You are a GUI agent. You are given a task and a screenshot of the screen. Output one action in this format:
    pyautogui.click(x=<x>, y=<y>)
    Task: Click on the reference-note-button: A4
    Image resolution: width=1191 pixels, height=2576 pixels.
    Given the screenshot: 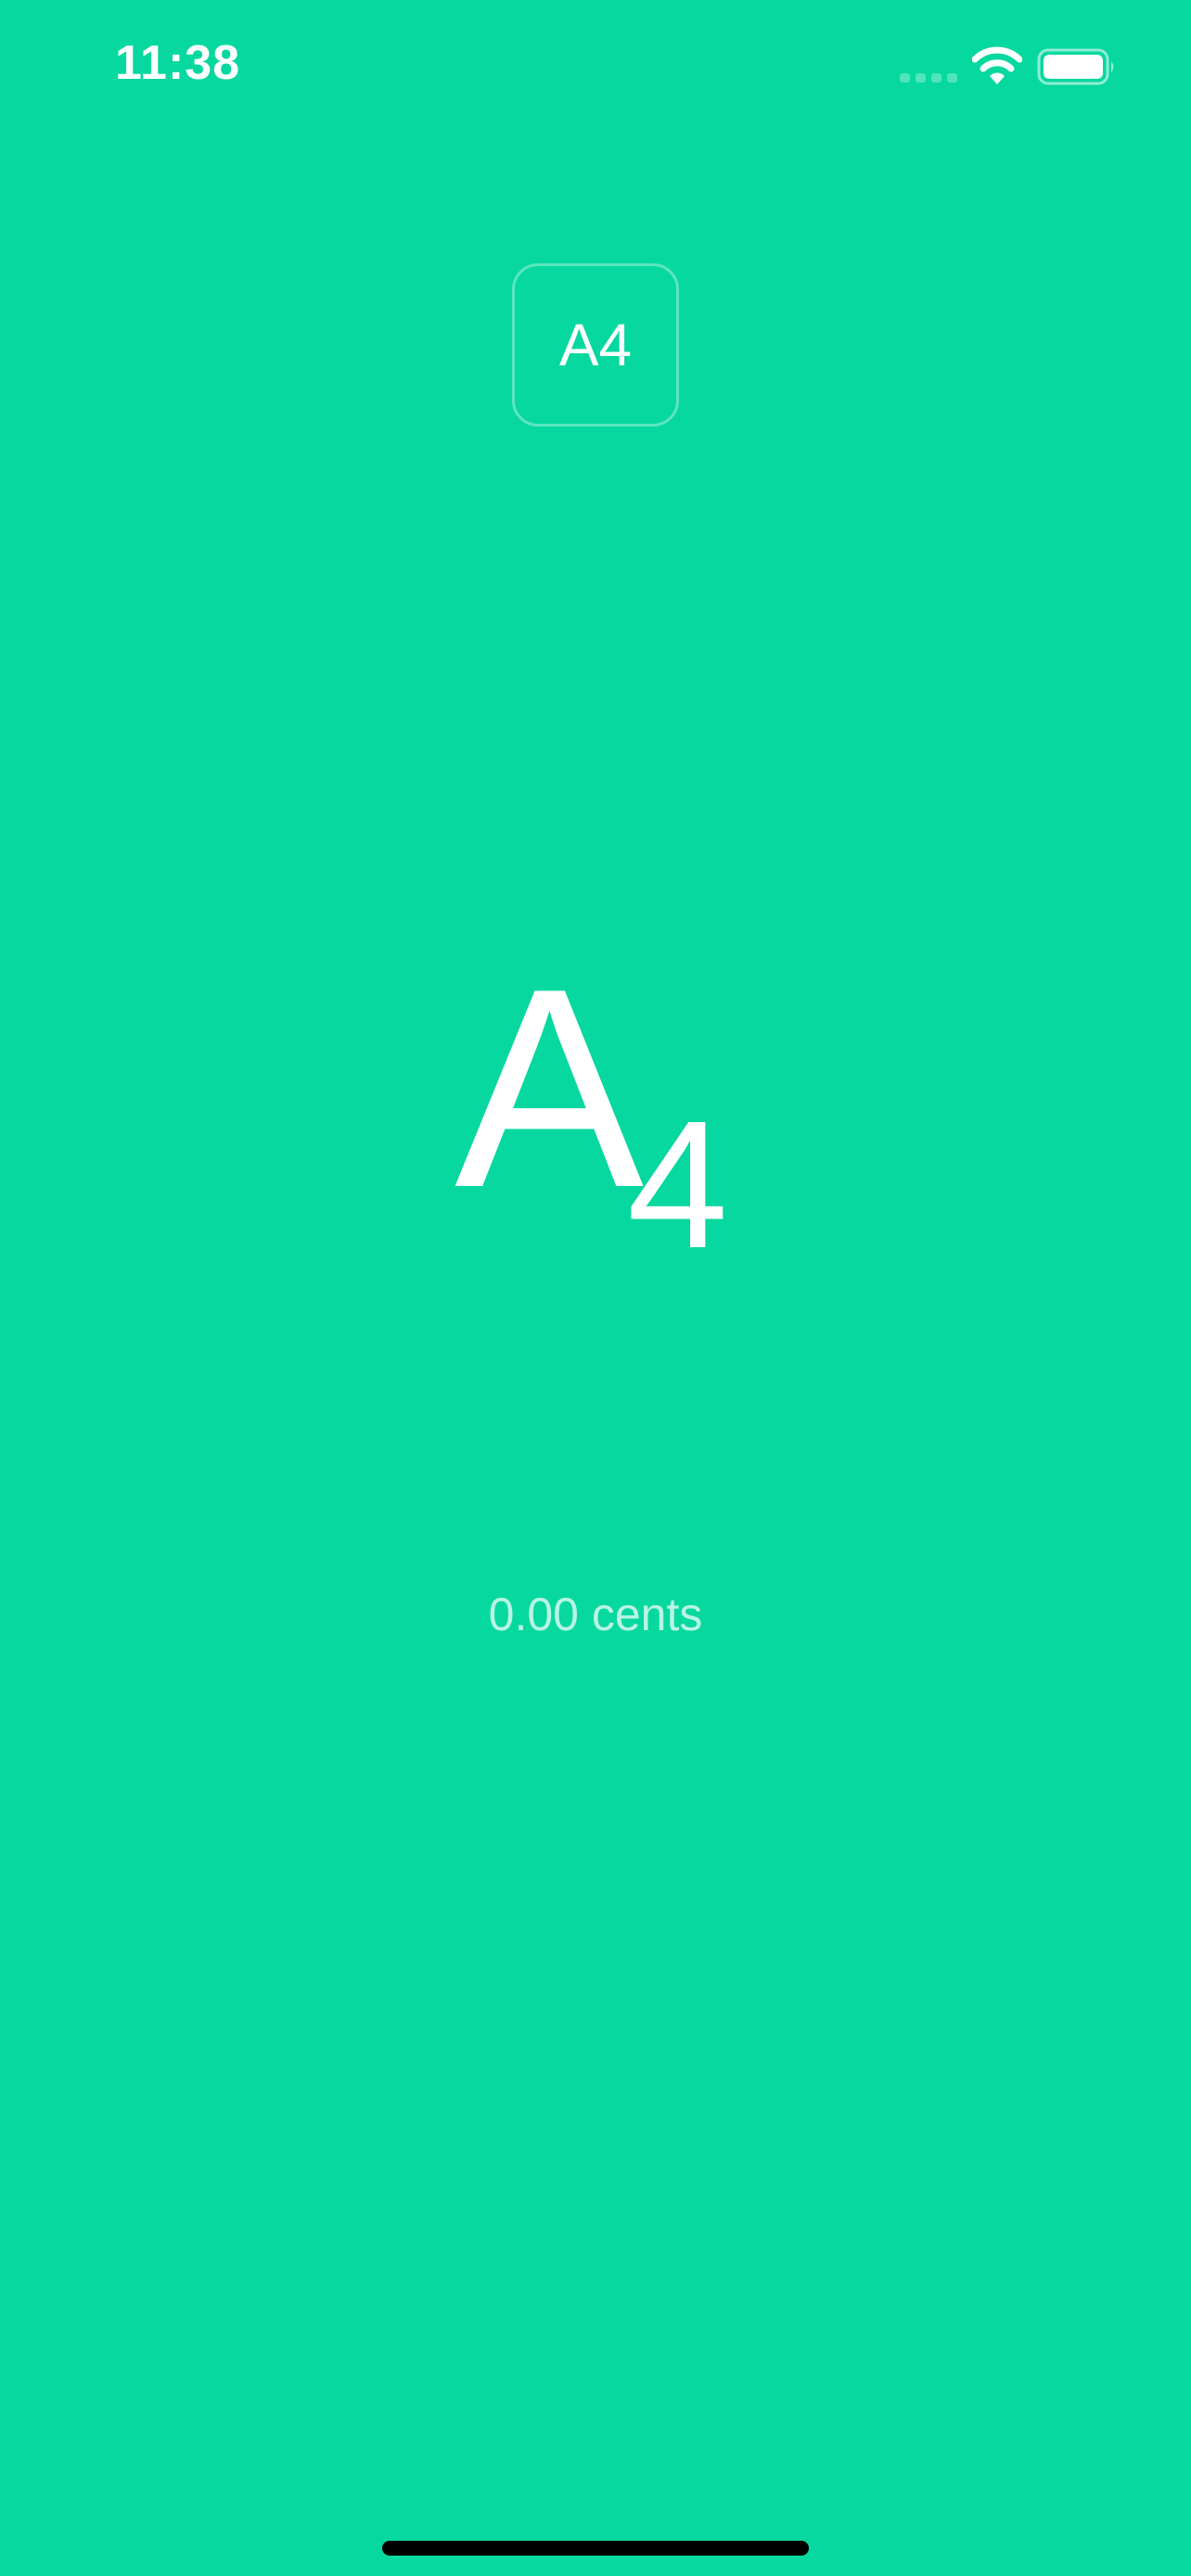 What is the action you would take?
    pyautogui.click(x=595, y=345)
    